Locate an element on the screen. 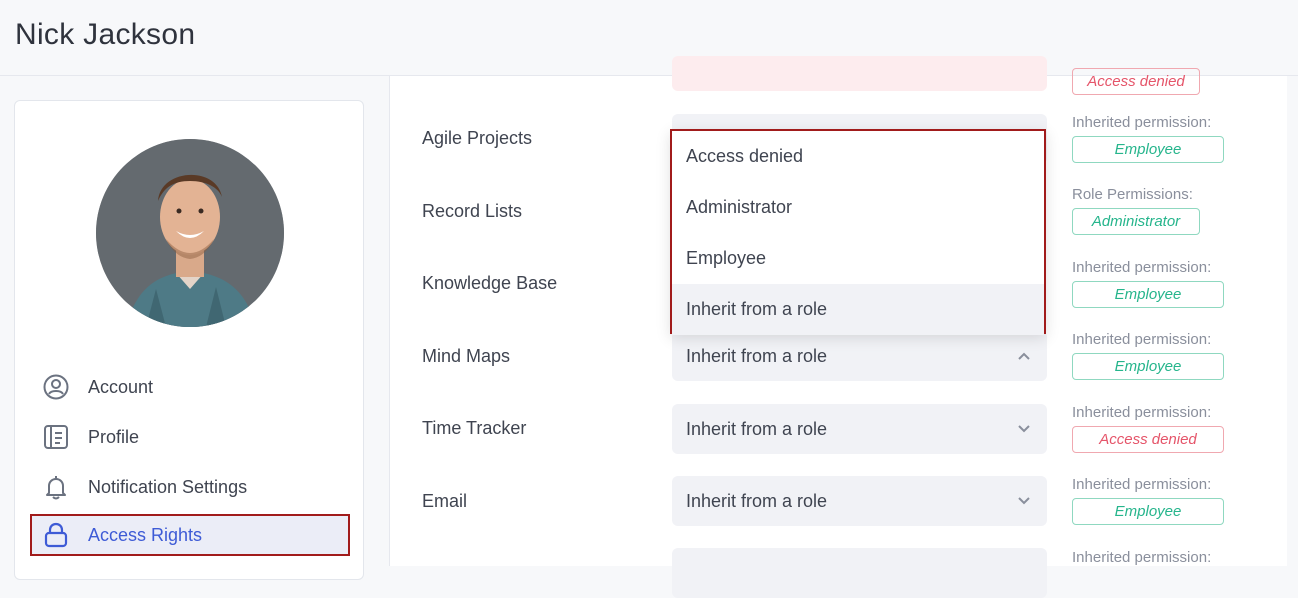  module-label-record-lists: Record Lists is located at coordinates (472, 211).